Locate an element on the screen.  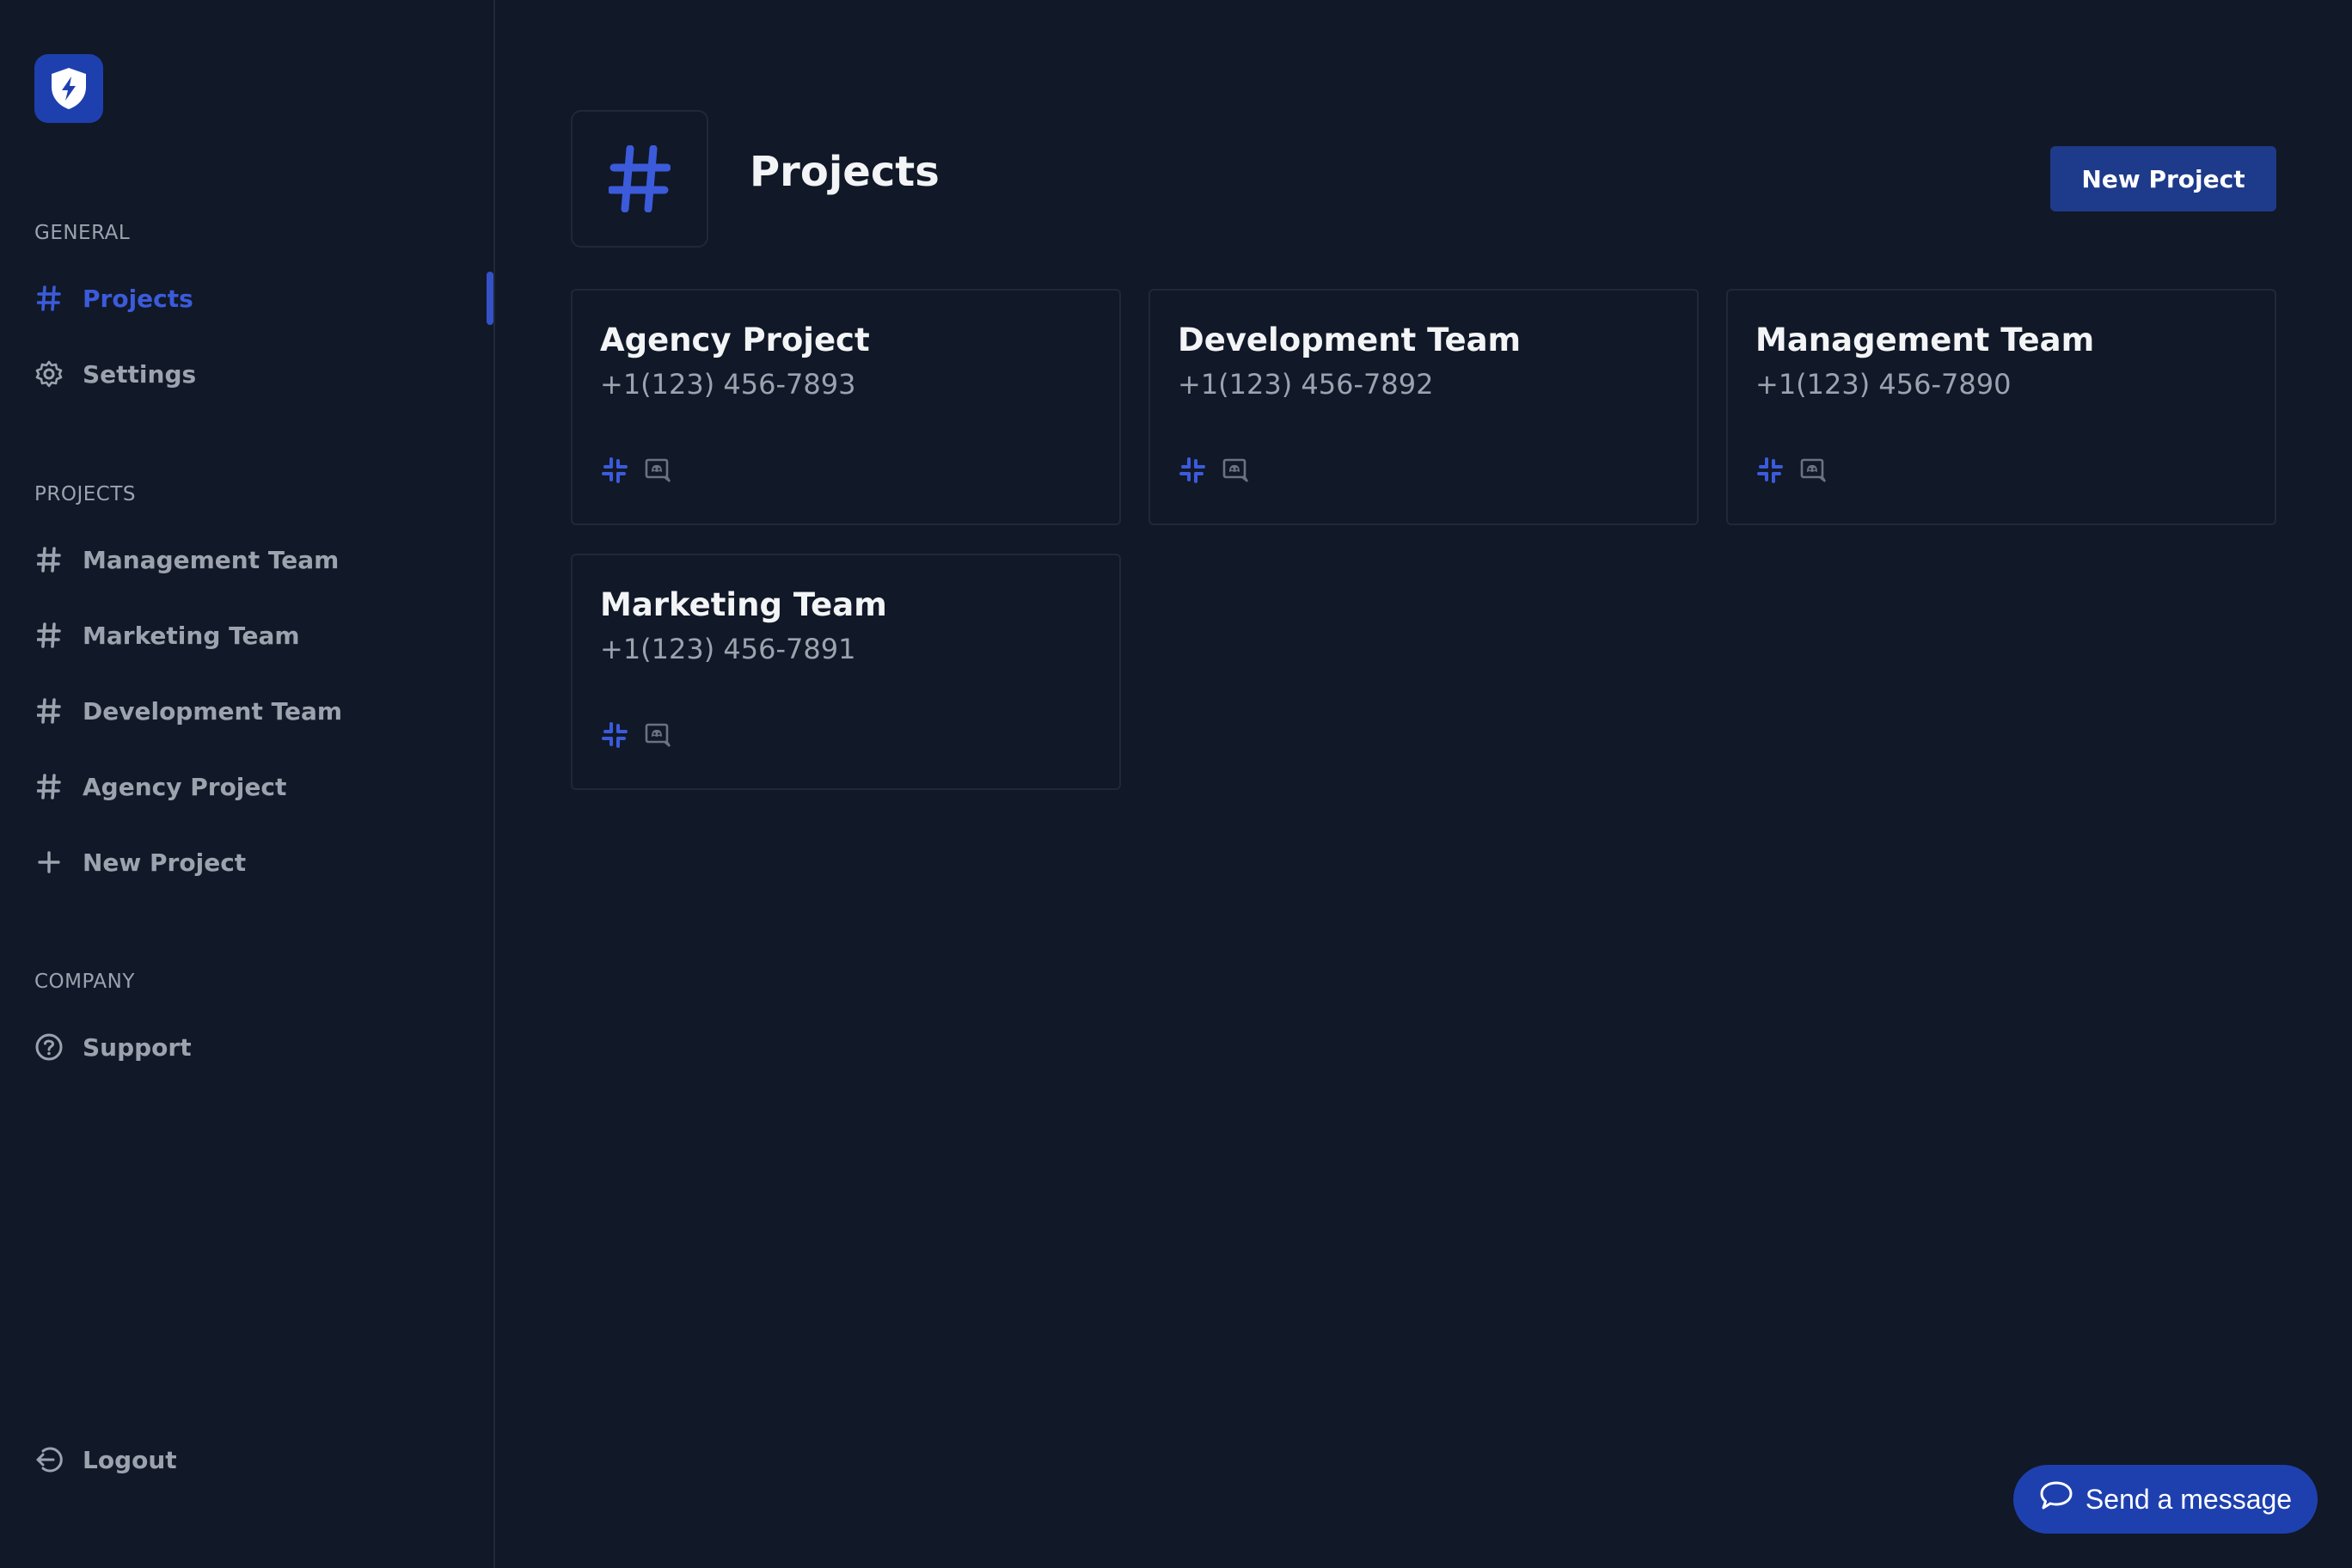
card-title: Management Team is located at coordinates (1925, 340).